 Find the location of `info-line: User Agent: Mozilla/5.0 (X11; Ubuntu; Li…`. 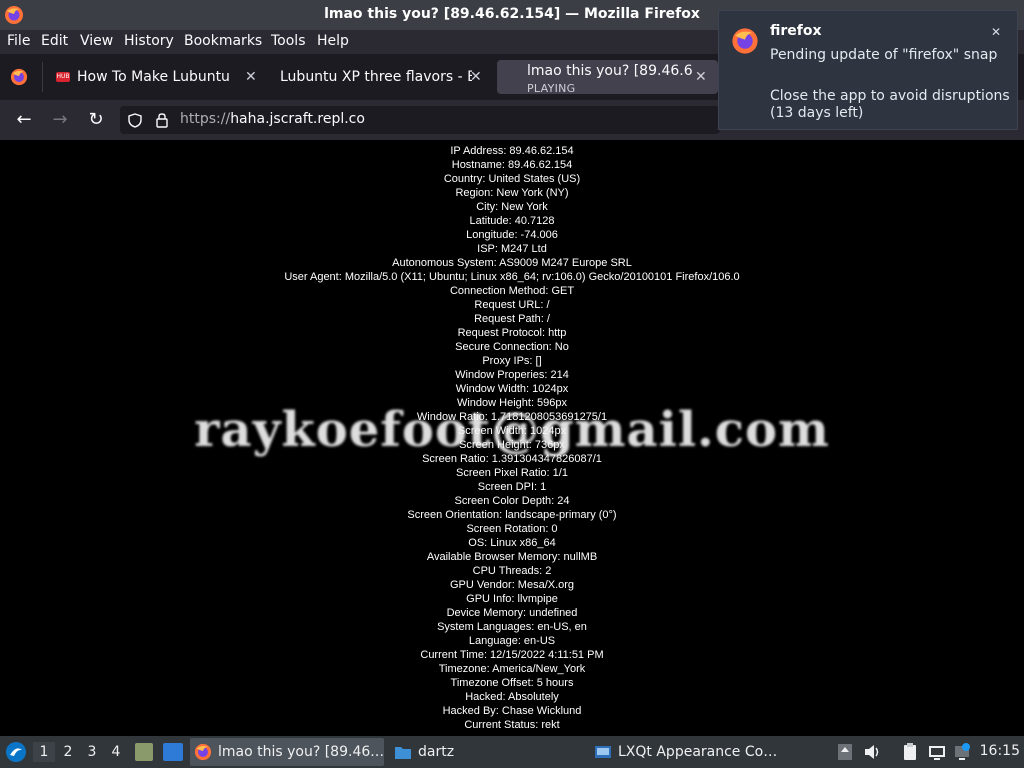

info-line: User Agent: Mozilla/5.0 (X11; Ubuntu; Li… is located at coordinates (512, 277).